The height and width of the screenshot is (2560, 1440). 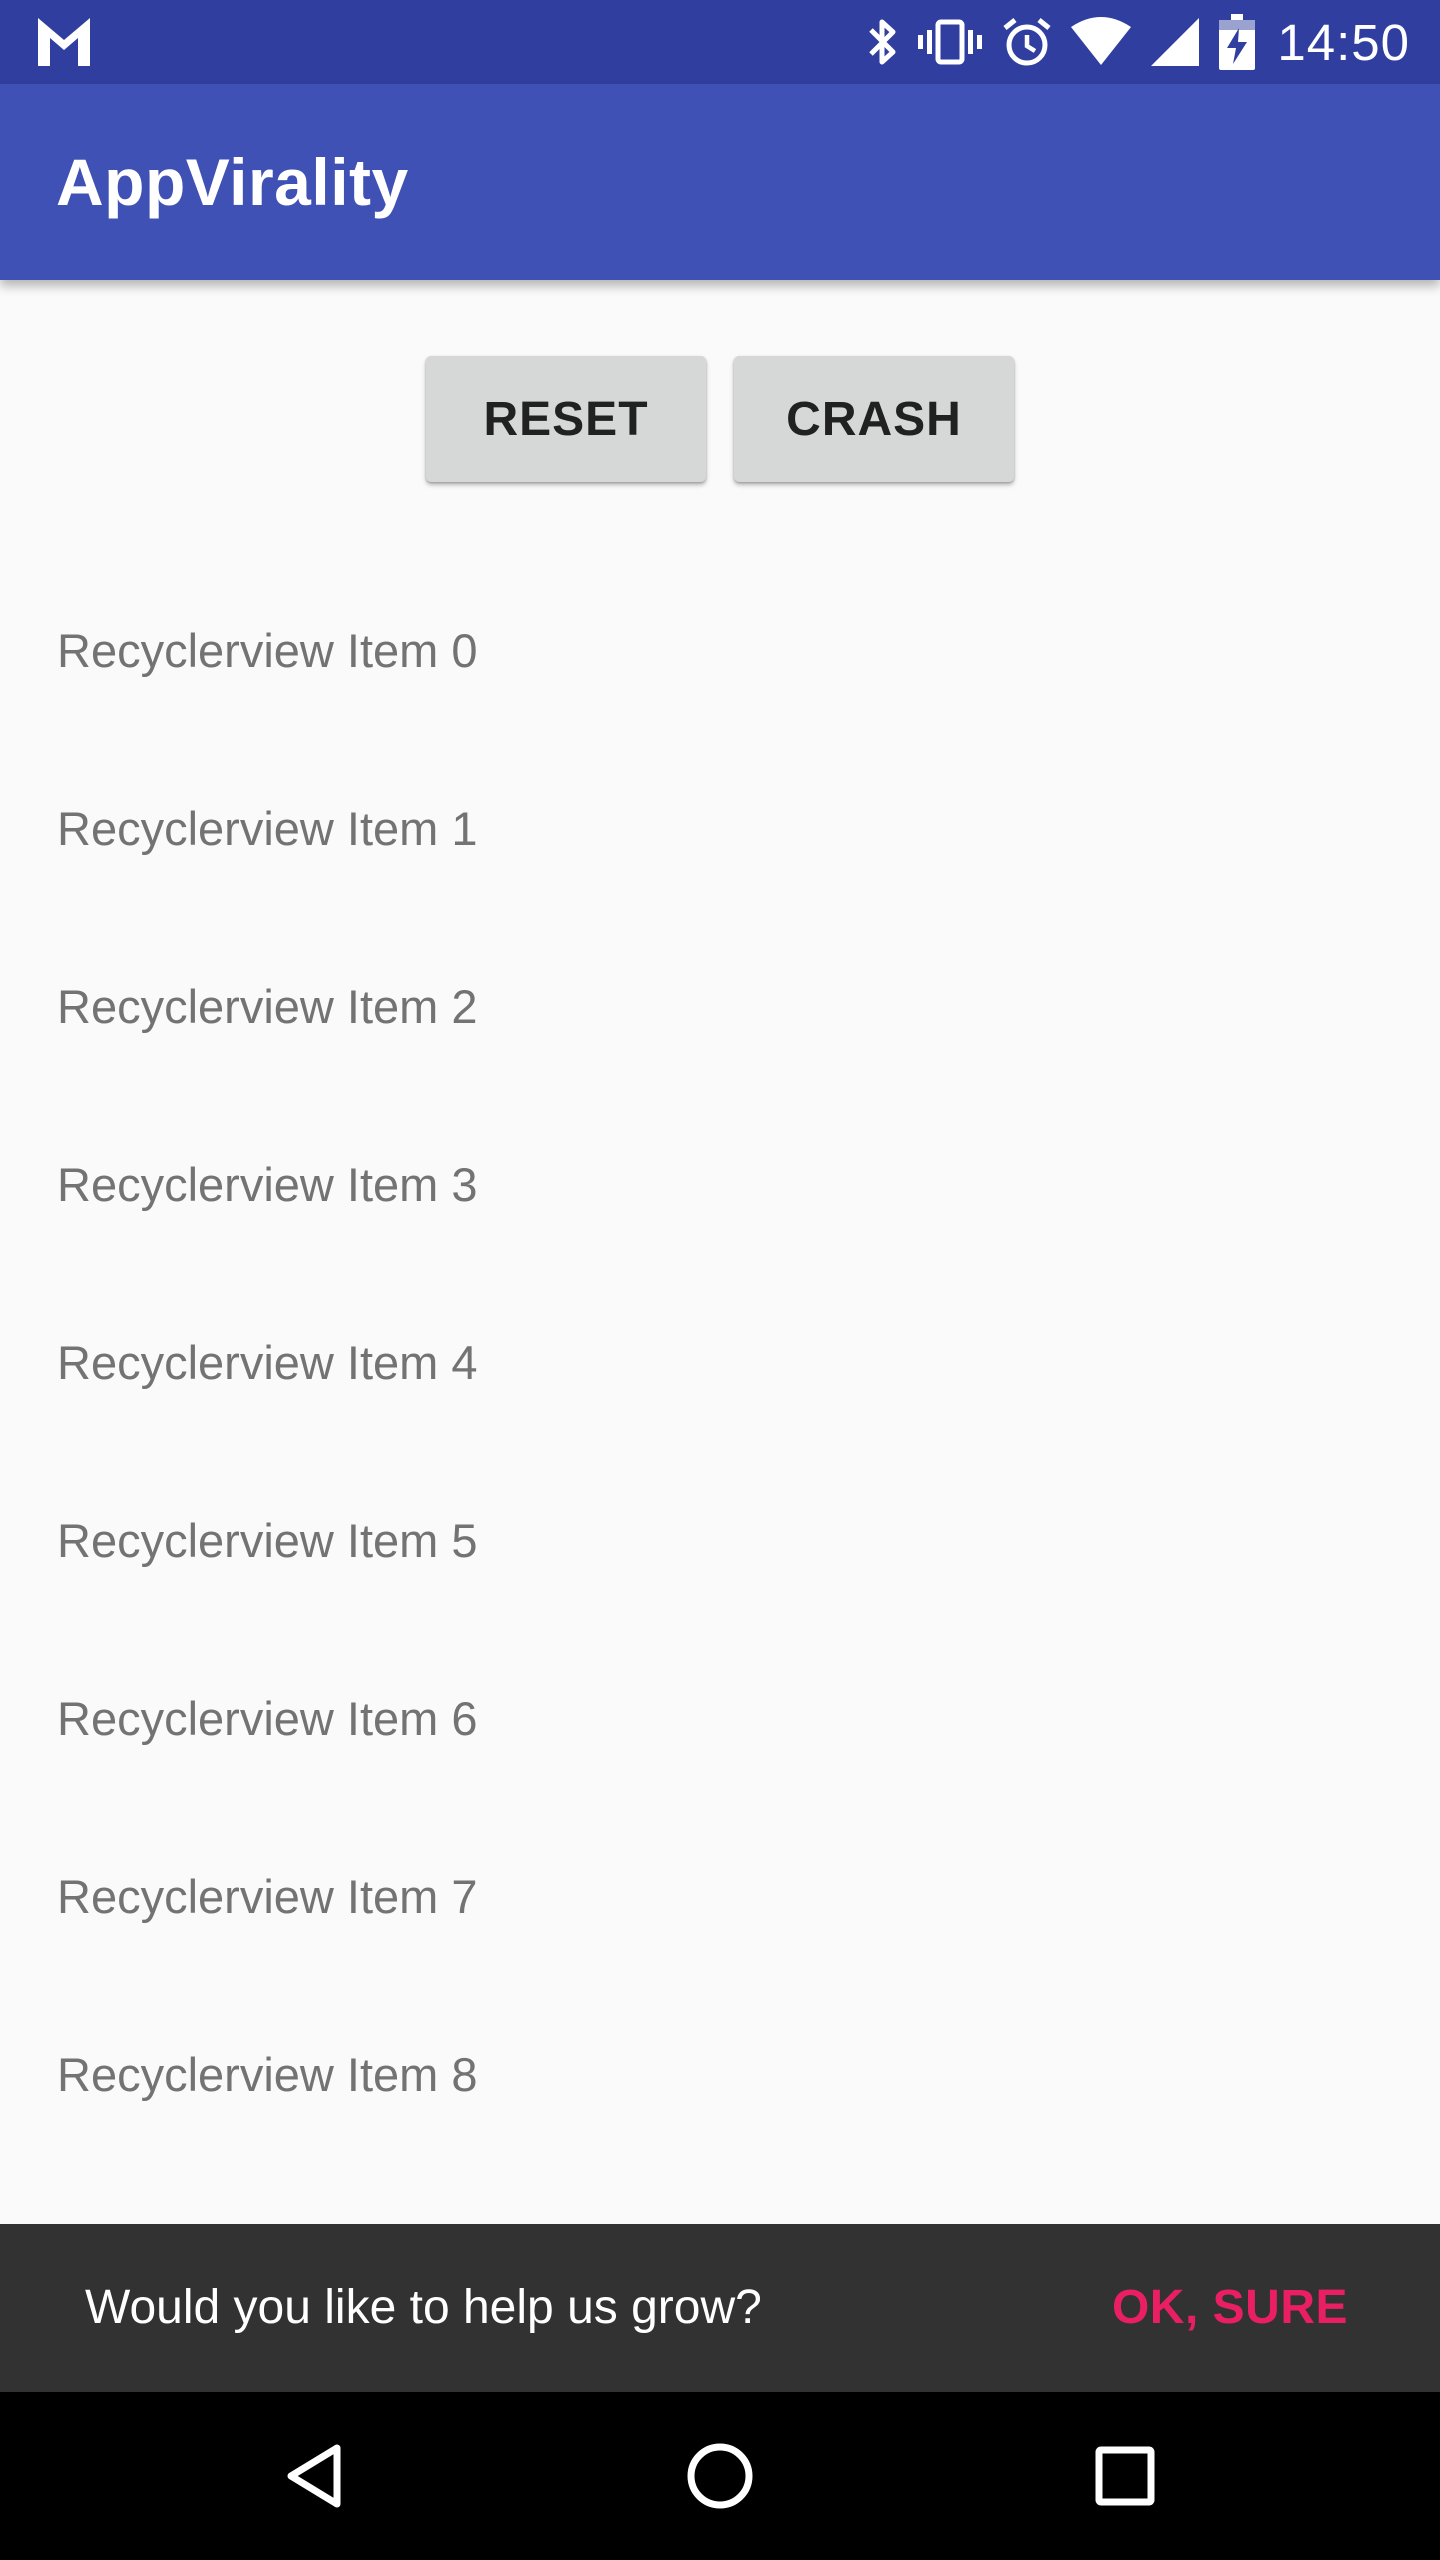 I want to click on list-item-label: Recyclerview Item 2, so click(x=267, y=1006).